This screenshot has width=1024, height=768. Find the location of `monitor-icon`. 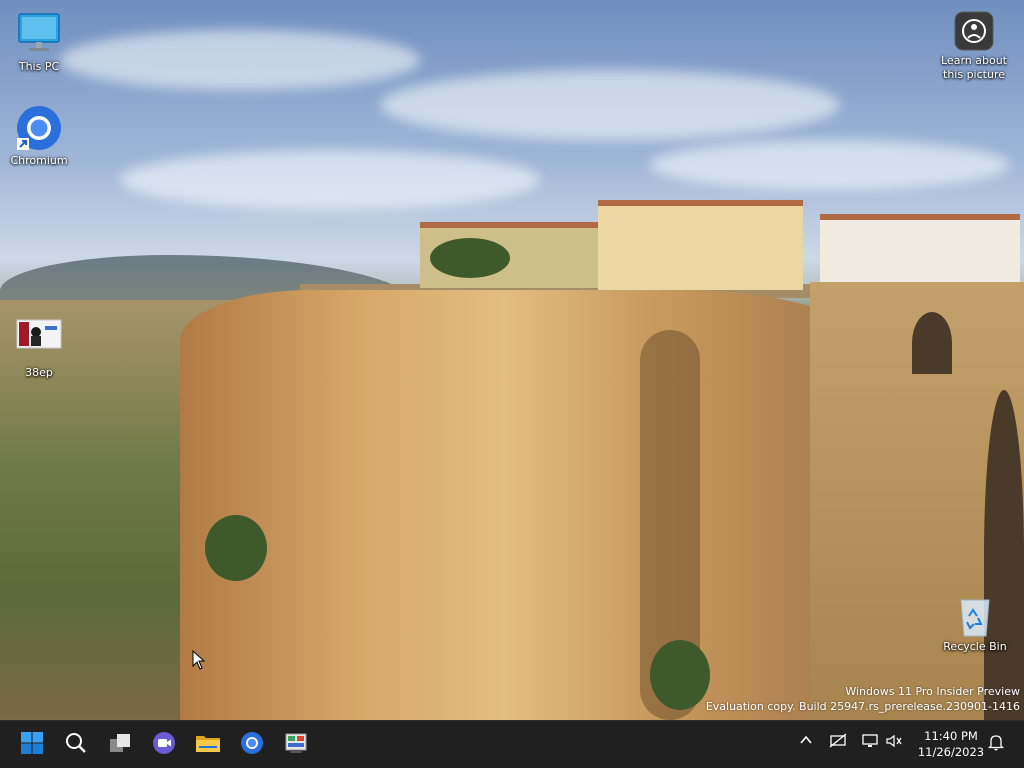

monitor-icon is located at coordinates (39, 34).